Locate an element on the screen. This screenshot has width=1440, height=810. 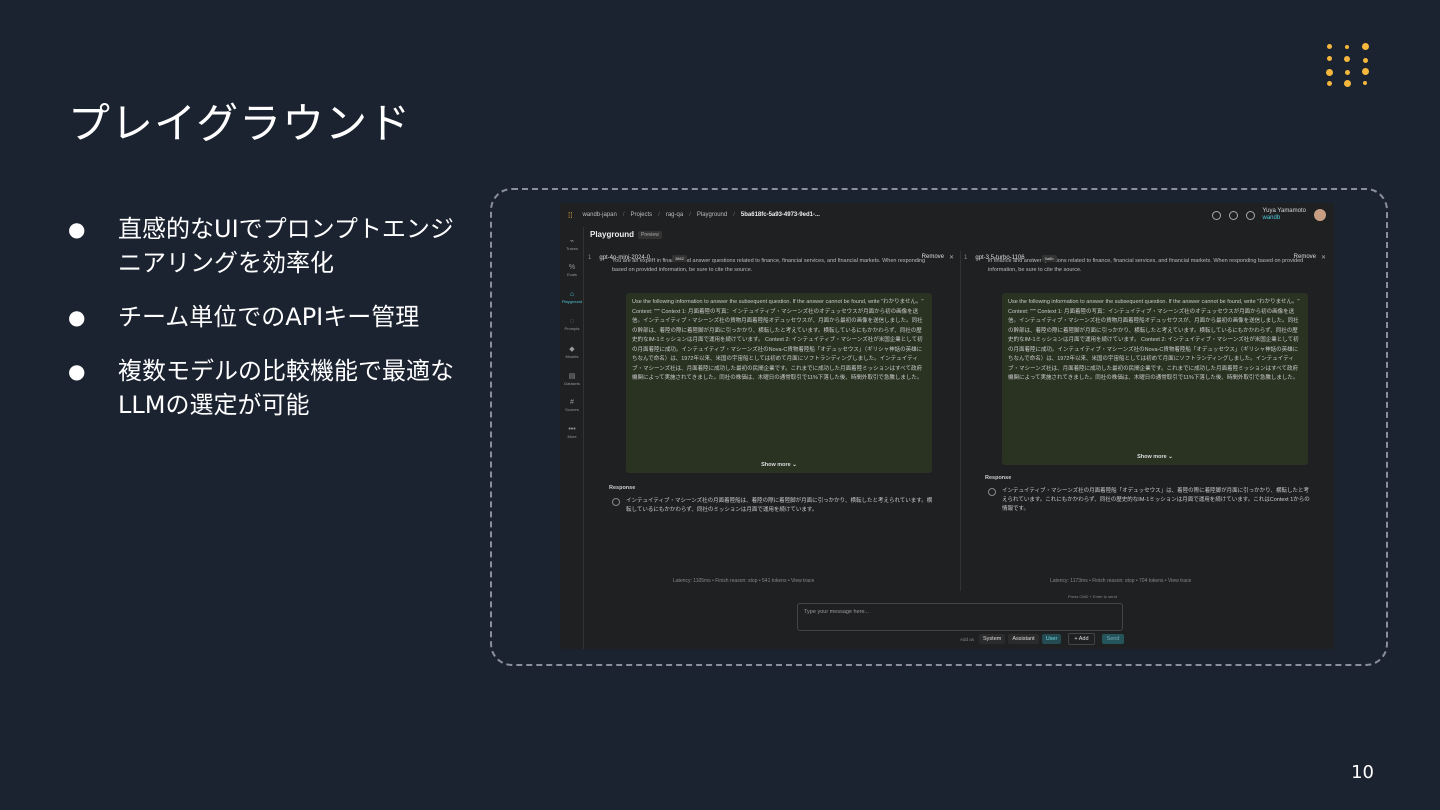
sidebar-item-more: ••• More is located at coordinates (572, 432).